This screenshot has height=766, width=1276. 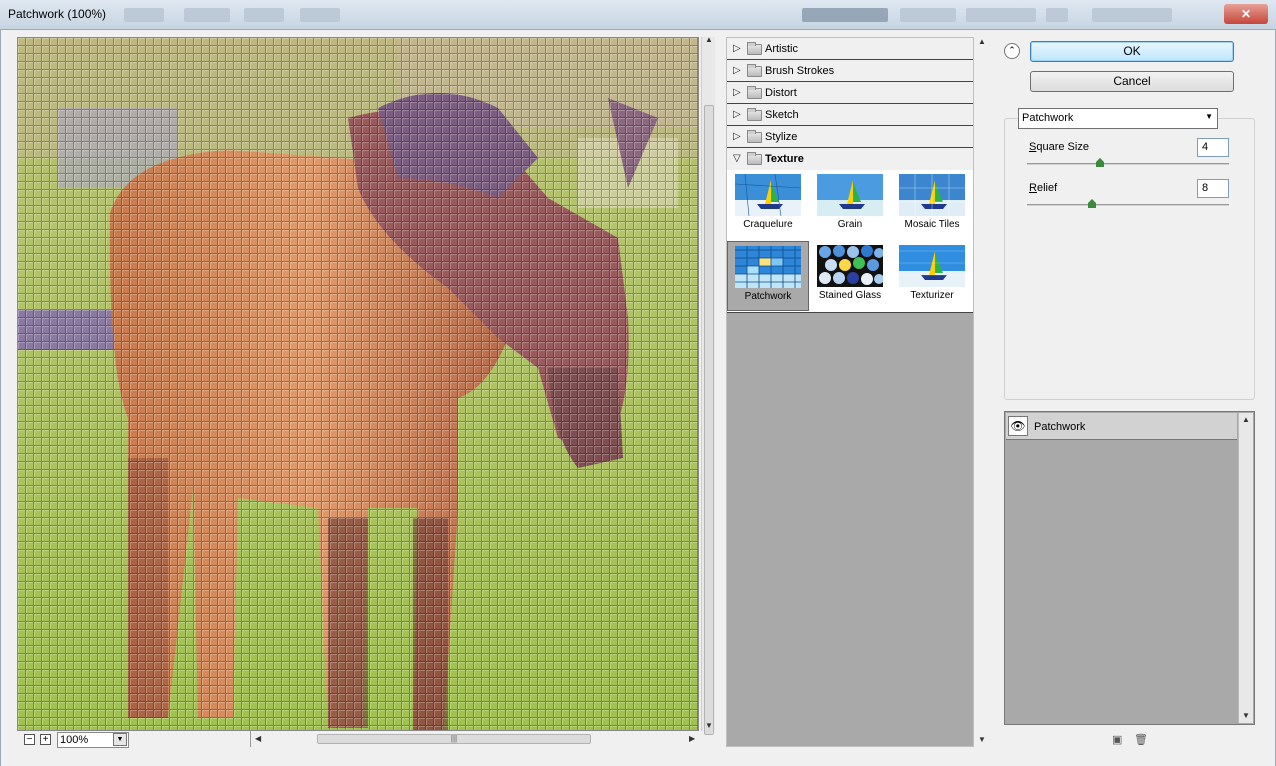 I want to click on filter-label: Mosaic Tiles, so click(x=932, y=224).